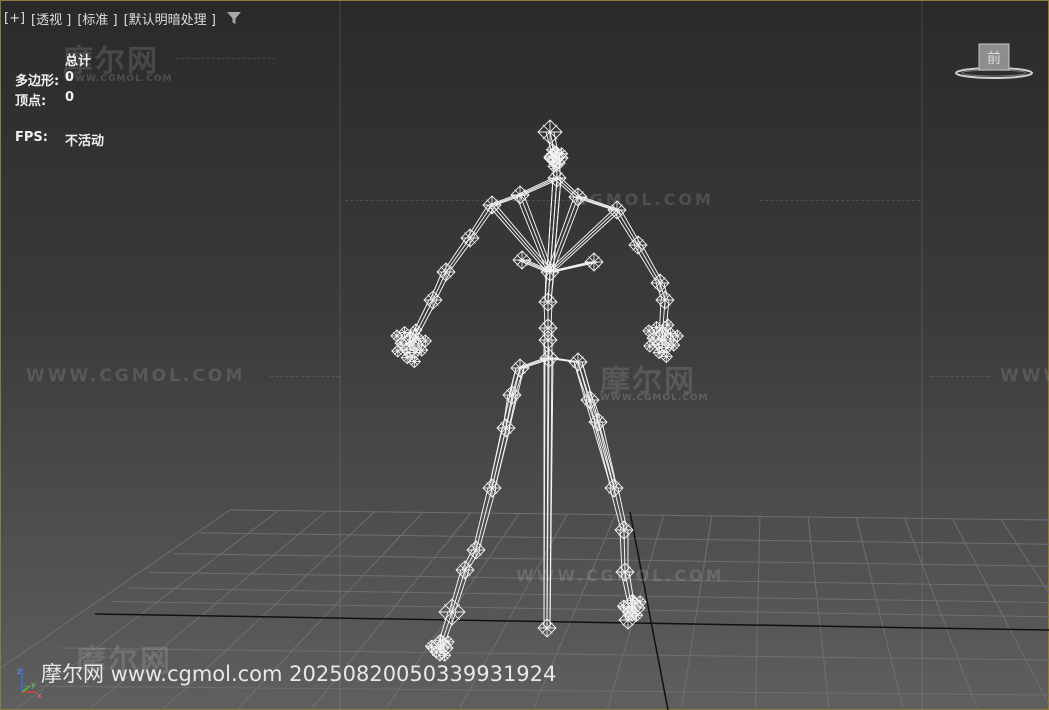 The width and height of the screenshot is (1049, 710). What do you see at coordinates (19, 671) in the screenshot?
I see `svg-text: z` at bounding box center [19, 671].